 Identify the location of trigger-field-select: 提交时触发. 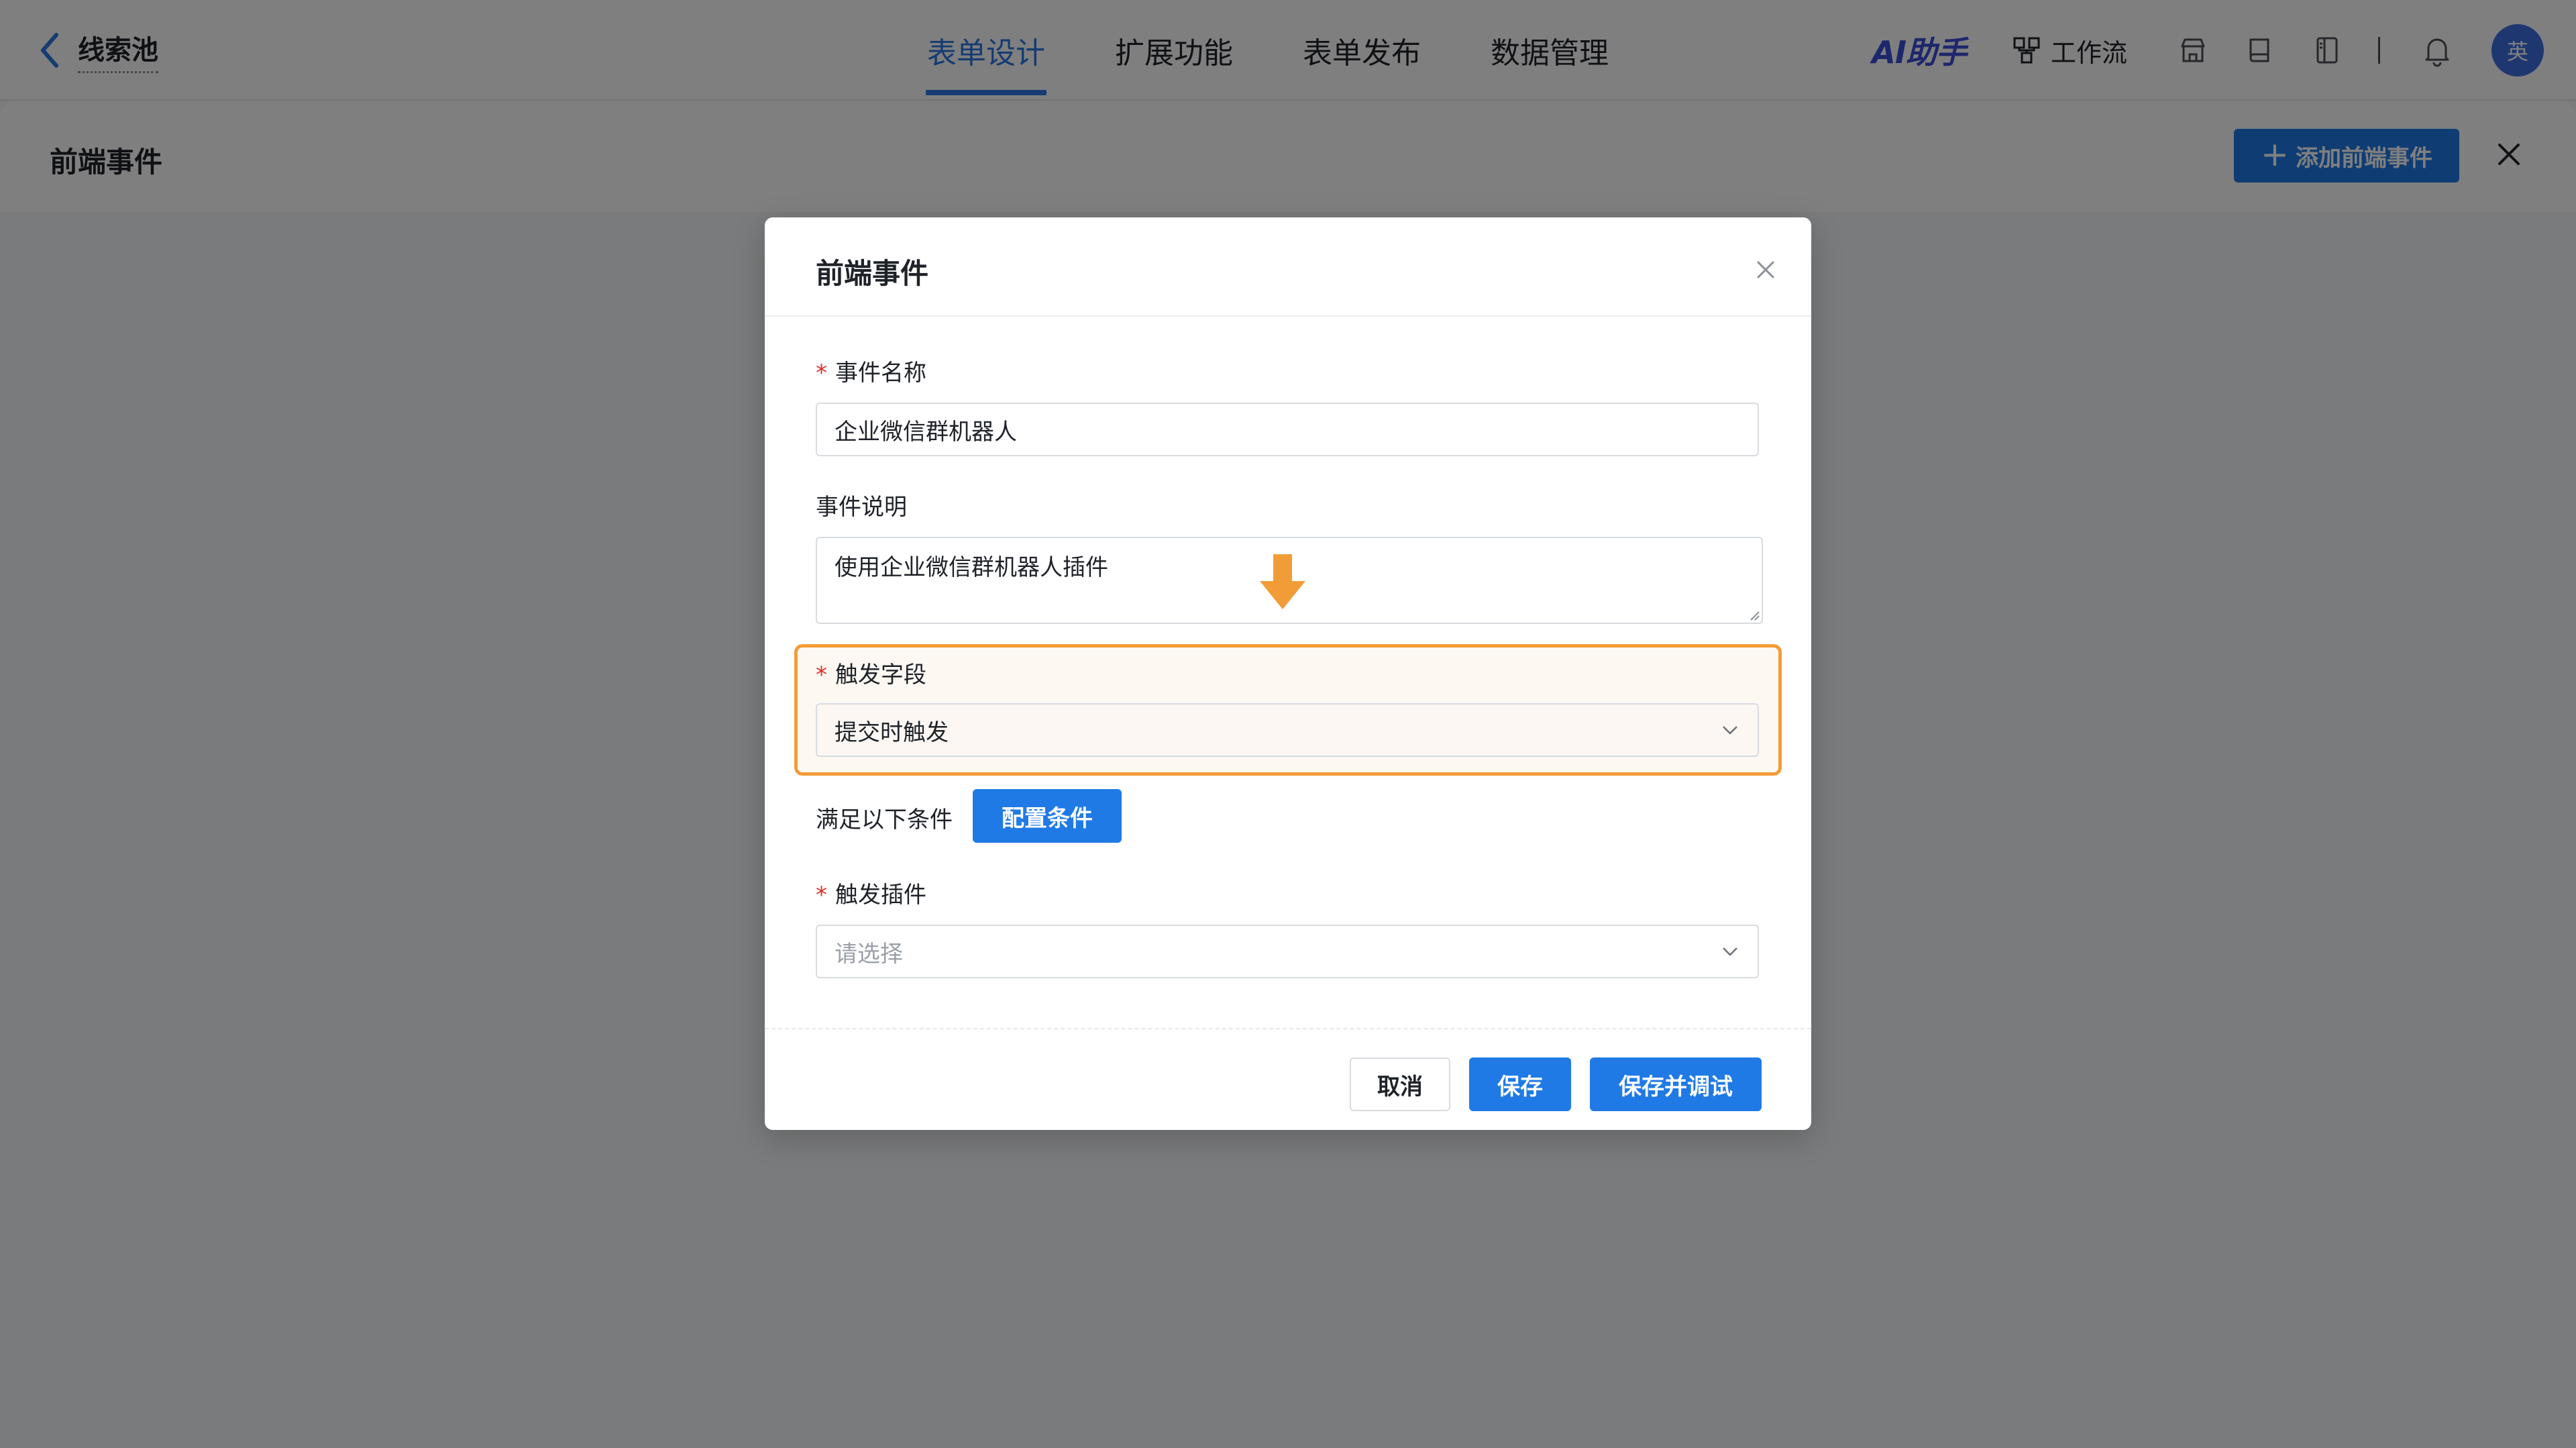
(1287, 730).